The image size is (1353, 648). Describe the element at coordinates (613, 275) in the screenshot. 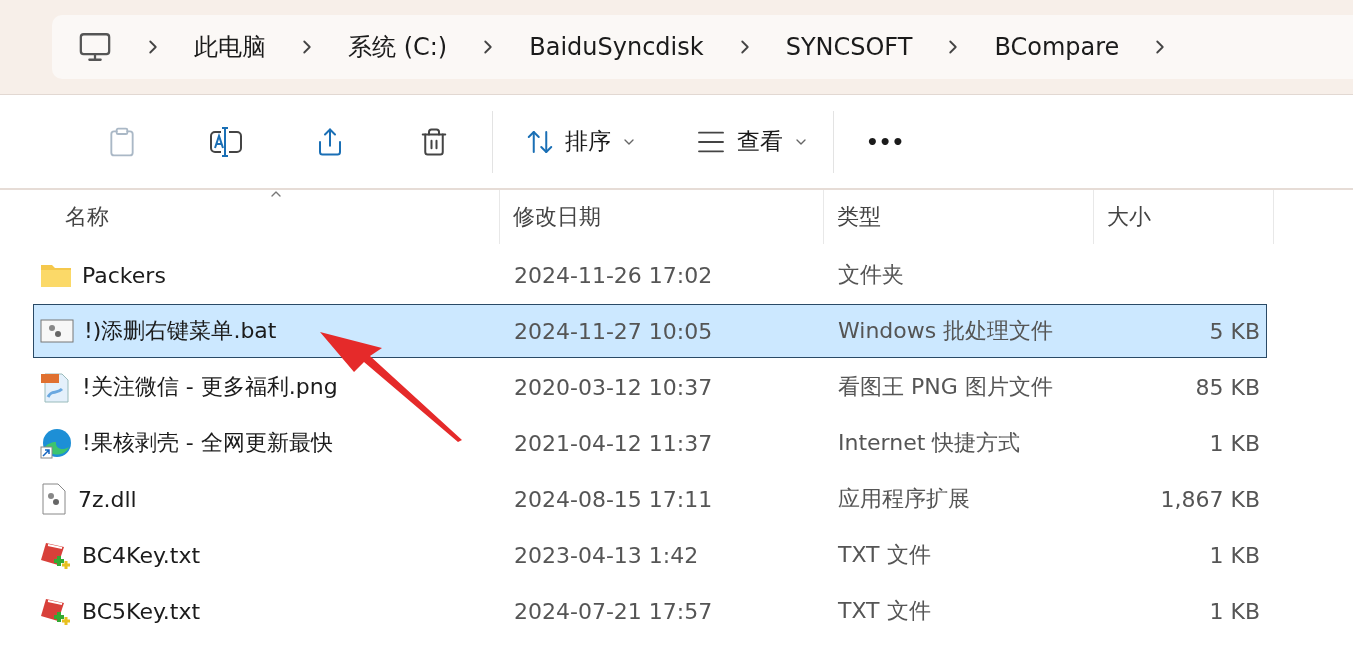

I see `modified-date: 2024-11-26 17:02` at that location.